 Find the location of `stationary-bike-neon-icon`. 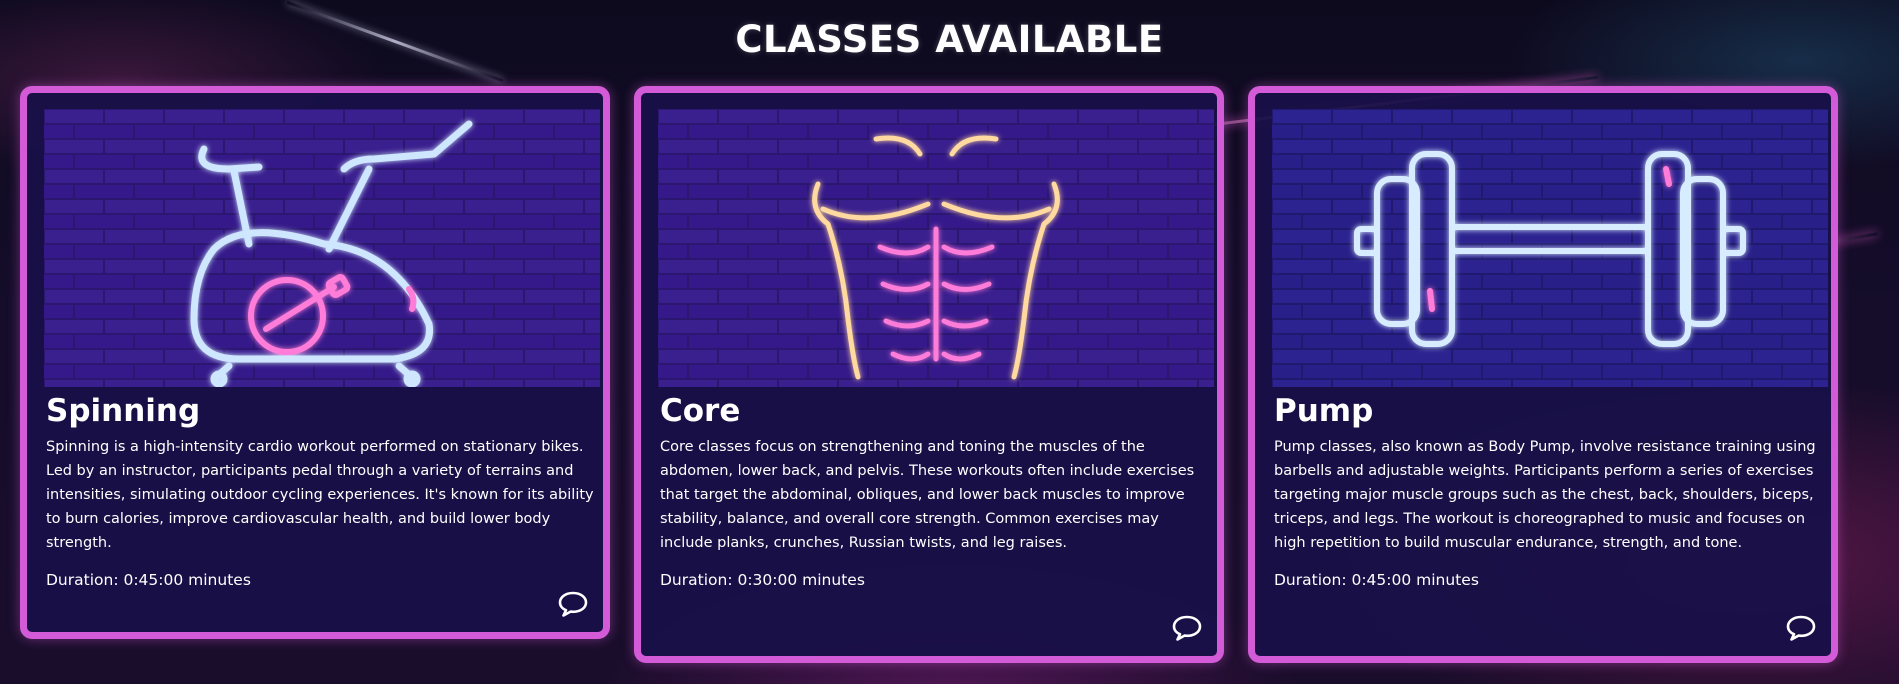

stationary-bike-neon-icon is located at coordinates (322, 248).